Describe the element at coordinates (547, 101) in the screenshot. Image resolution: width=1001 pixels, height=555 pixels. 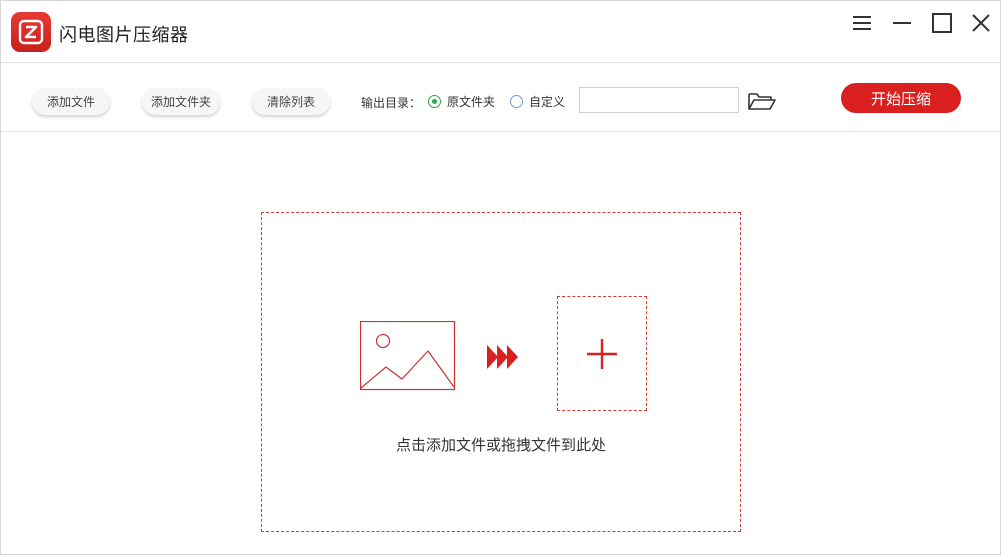
I see `radio-custom-label: 自定义` at that location.